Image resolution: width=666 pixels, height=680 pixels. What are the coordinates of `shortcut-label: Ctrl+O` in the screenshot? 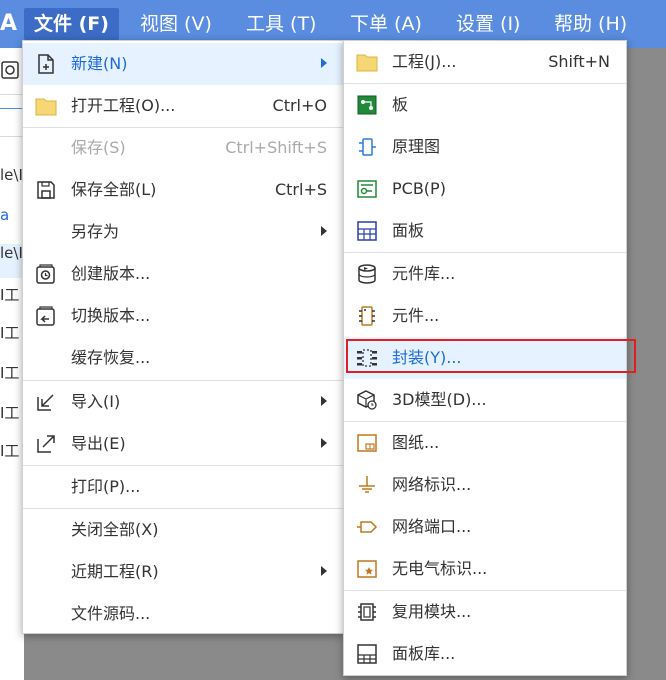 It's located at (299, 105).